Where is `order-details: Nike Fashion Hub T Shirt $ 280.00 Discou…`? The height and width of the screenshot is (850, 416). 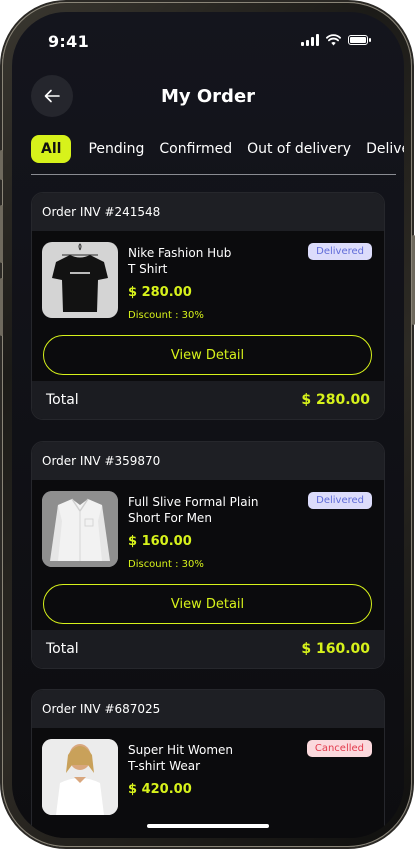
order-details: Nike Fashion Hub T Shirt $ 280.00 Discou… is located at coordinates (208, 306).